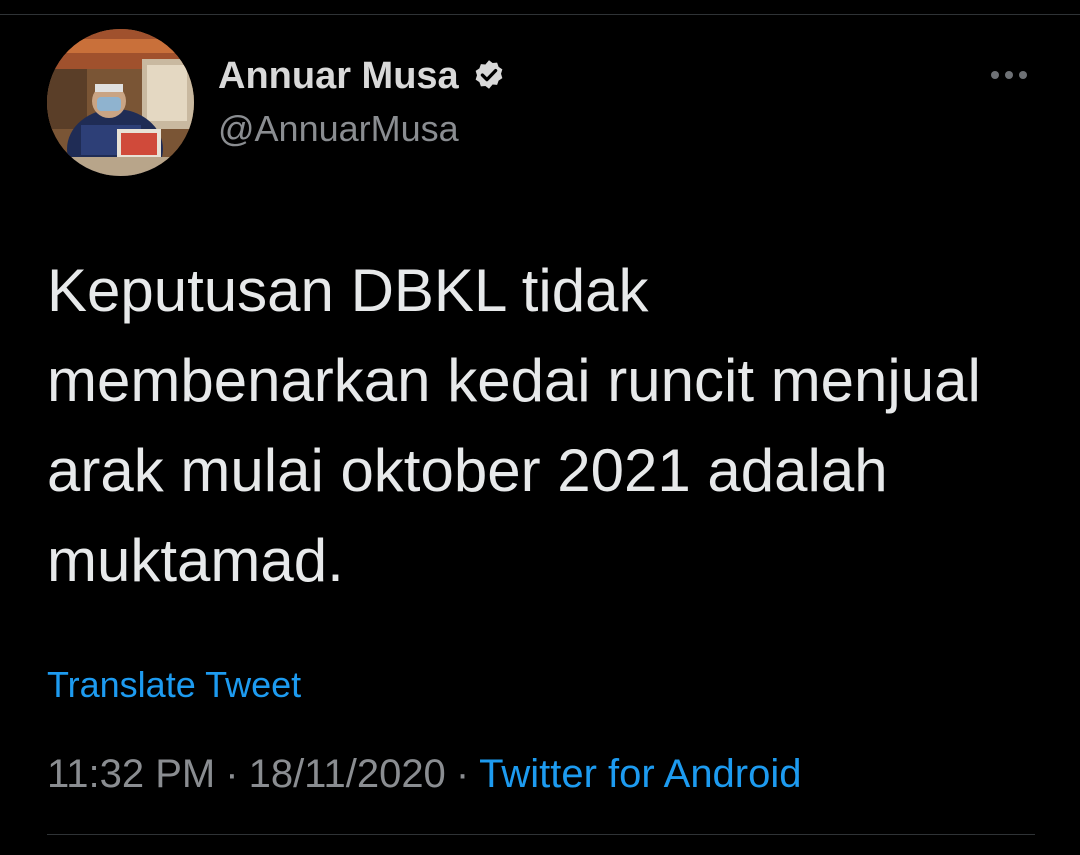 The width and height of the screenshot is (1080, 855). What do you see at coordinates (540, 14) in the screenshot?
I see `top-divider` at bounding box center [540, 14].